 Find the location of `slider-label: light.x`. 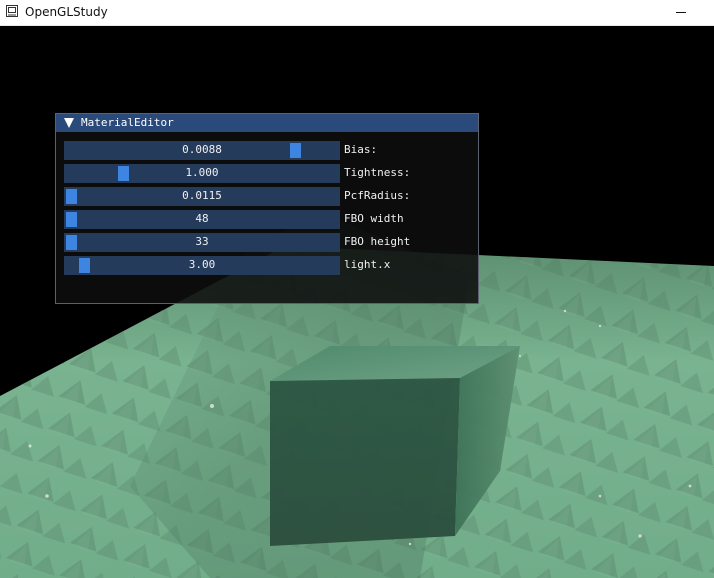

slider-label: light.x is located at coordinates (367, 264).